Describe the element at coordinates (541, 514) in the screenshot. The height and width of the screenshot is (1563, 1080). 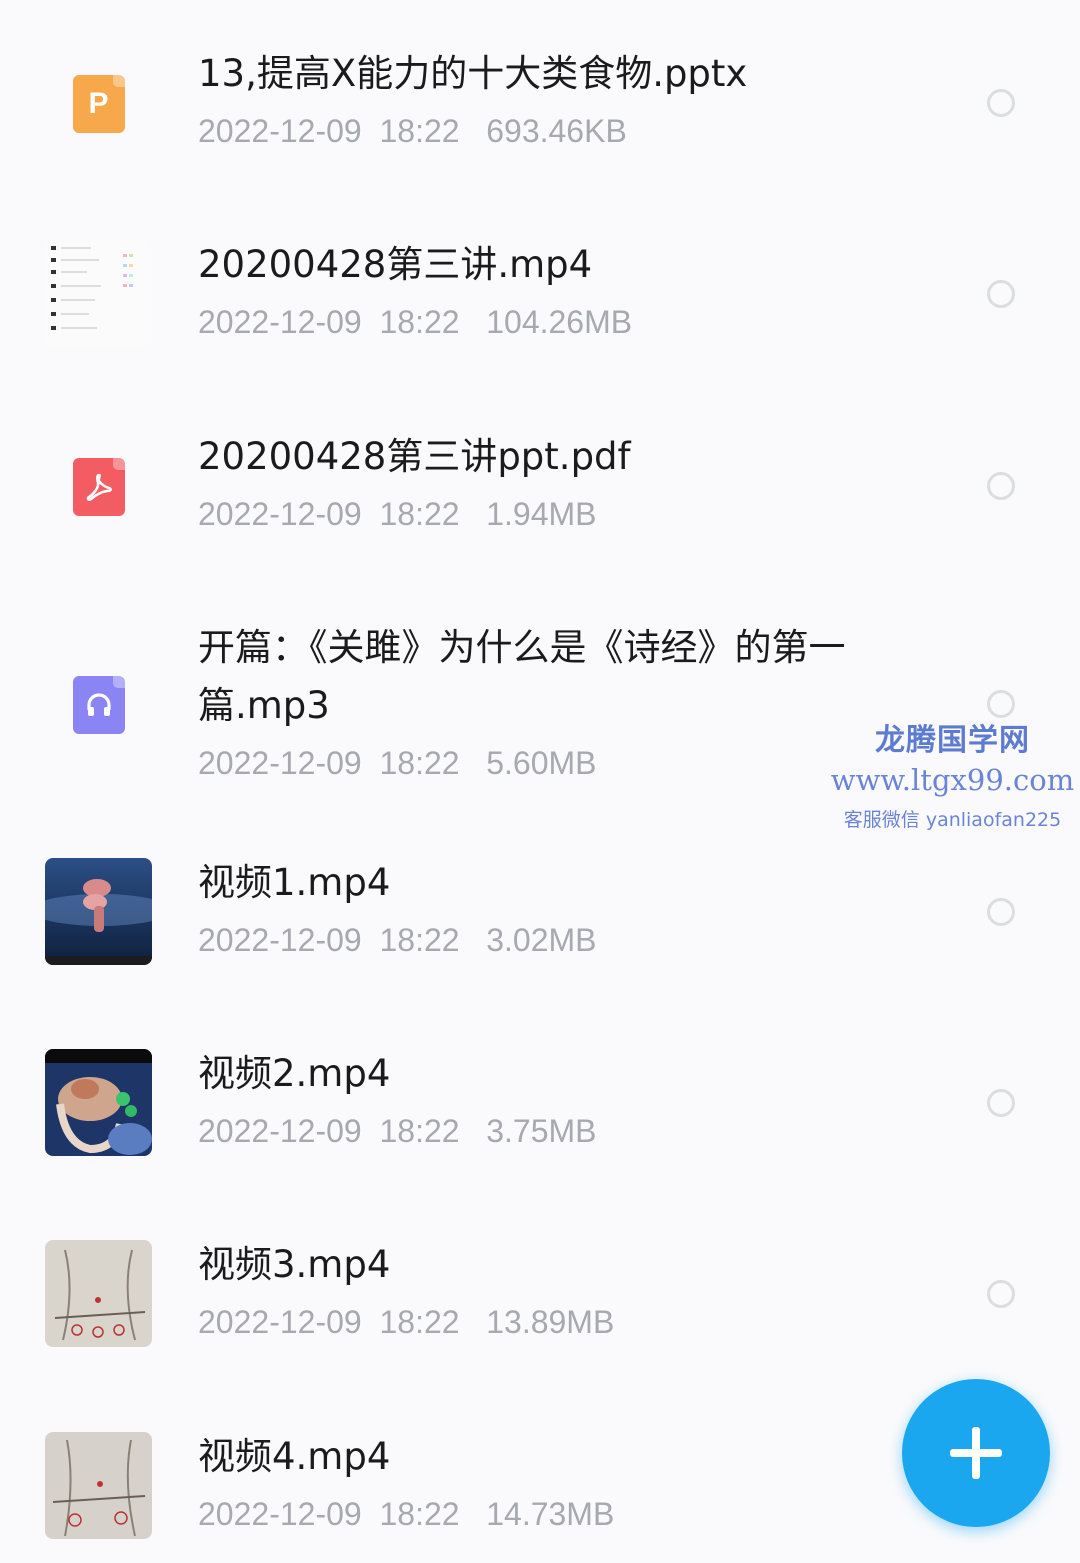
I see `file-size: 1.94MB` at that location.